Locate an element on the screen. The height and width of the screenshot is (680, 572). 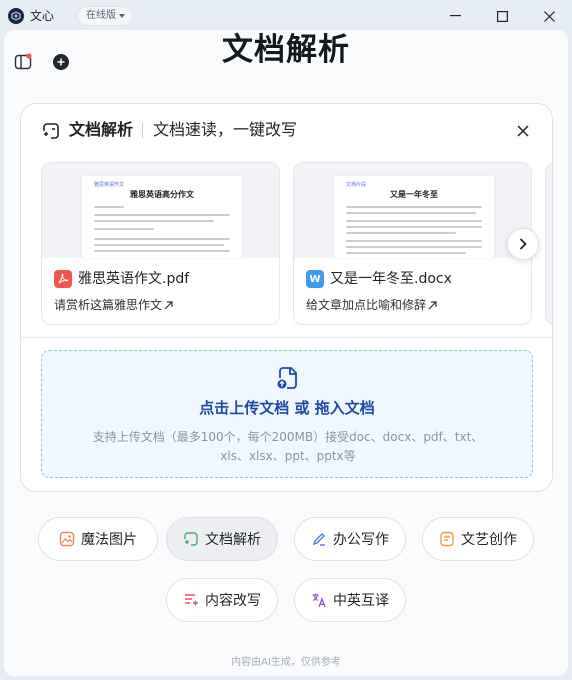
preview-header: 雅思英语作文 is located at coordinates (109, 185).